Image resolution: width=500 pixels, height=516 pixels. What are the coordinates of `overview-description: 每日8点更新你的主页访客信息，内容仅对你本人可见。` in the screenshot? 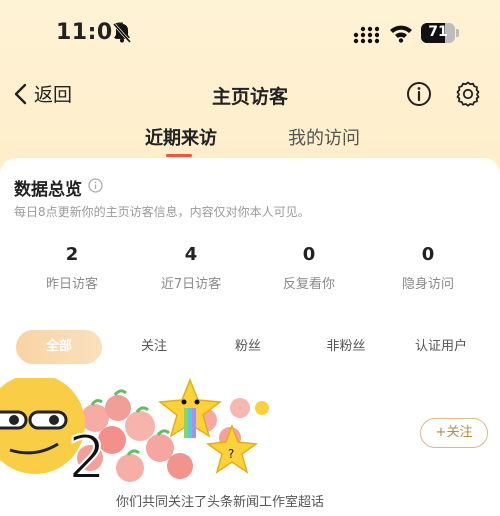 It's located at (162, 212).